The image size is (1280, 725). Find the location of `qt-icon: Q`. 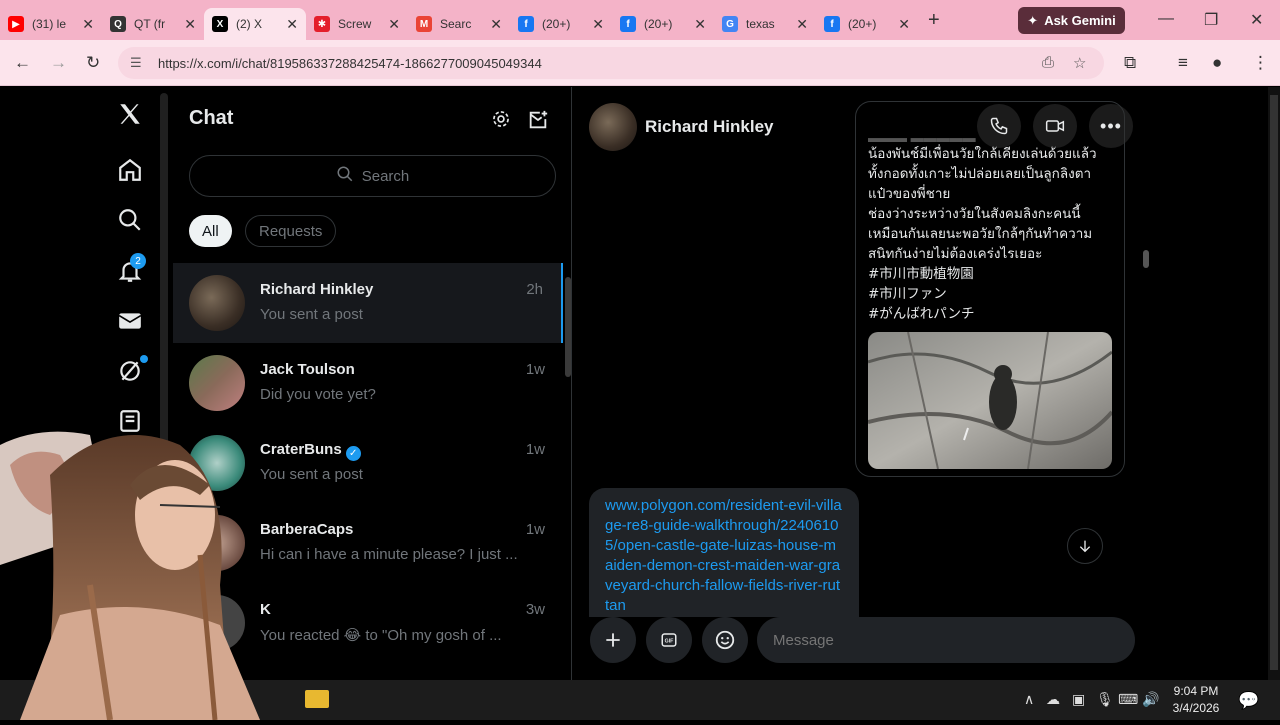

qt-icon: Q is located at coordinates (118, 24).